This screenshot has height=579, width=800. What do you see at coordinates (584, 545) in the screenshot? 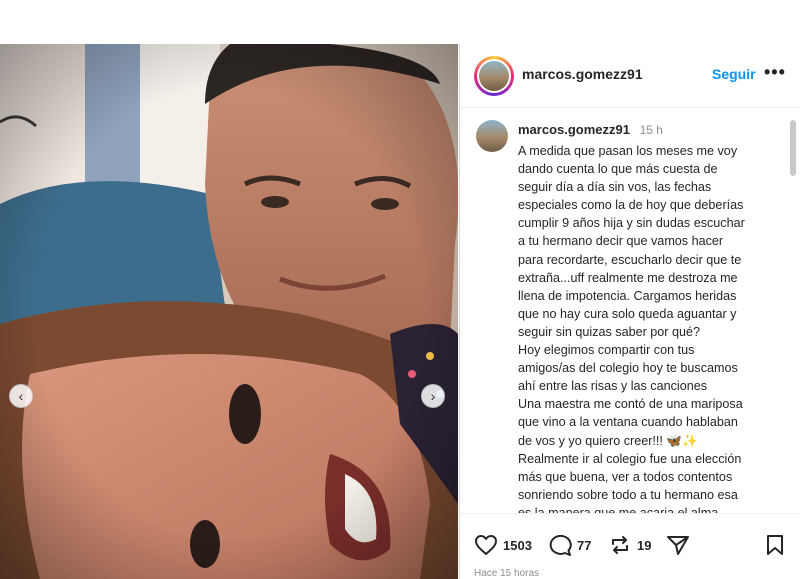
I see `comment-count: 77` at bounding box center [584, 545].